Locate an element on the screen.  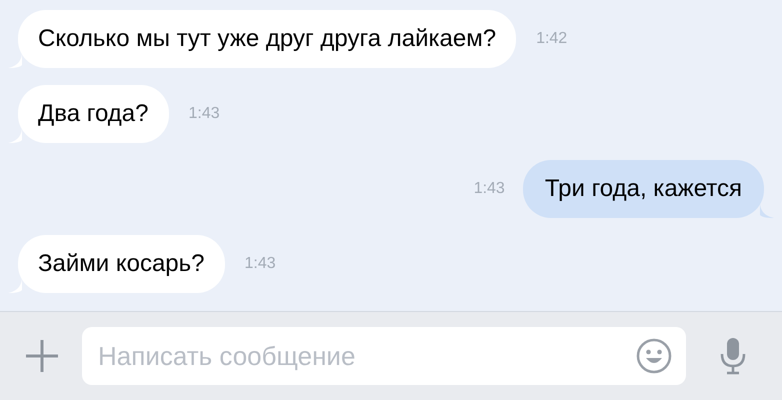
message-bubble: Три года, кажется is located at coordinates (643, 189).